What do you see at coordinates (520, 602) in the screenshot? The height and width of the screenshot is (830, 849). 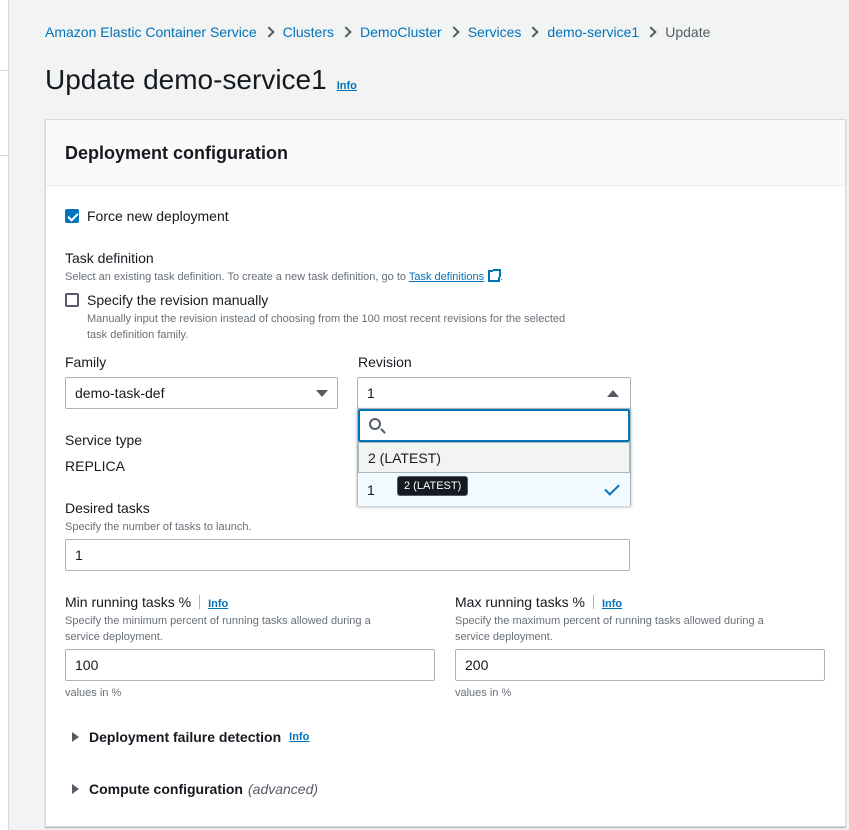 I see `max-running-label: Max running tasks %` at bounding box center [520, 602].